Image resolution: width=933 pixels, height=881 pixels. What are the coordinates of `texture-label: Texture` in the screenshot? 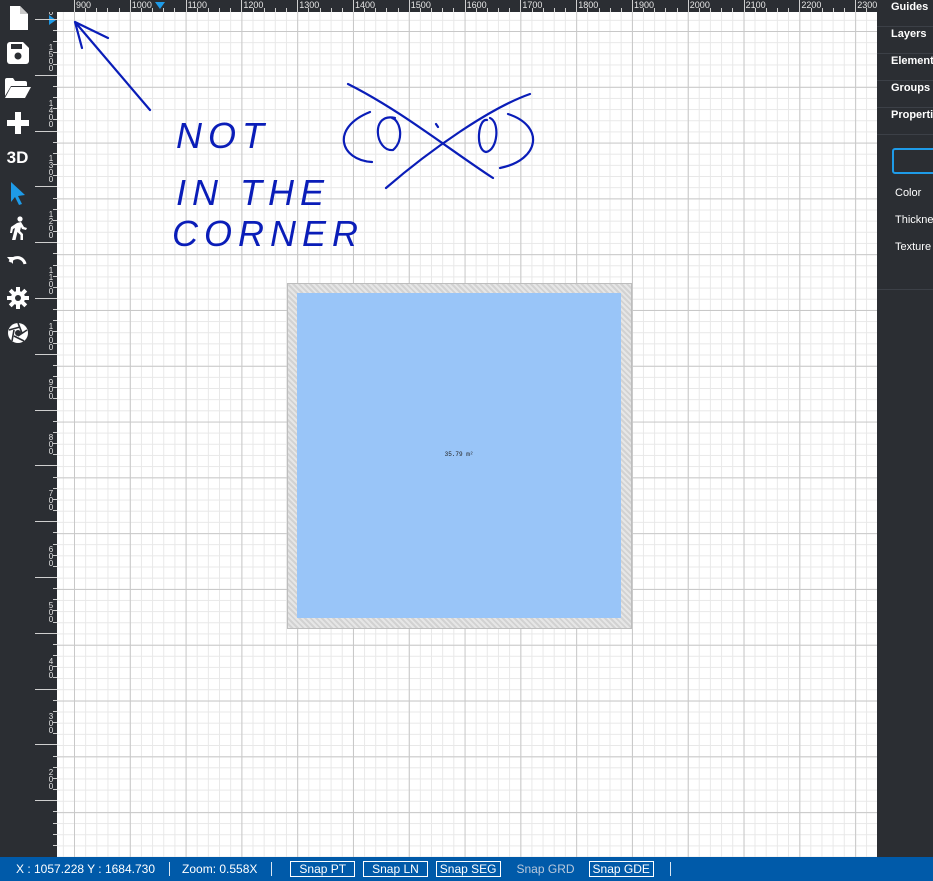 It's located at (913, 247).